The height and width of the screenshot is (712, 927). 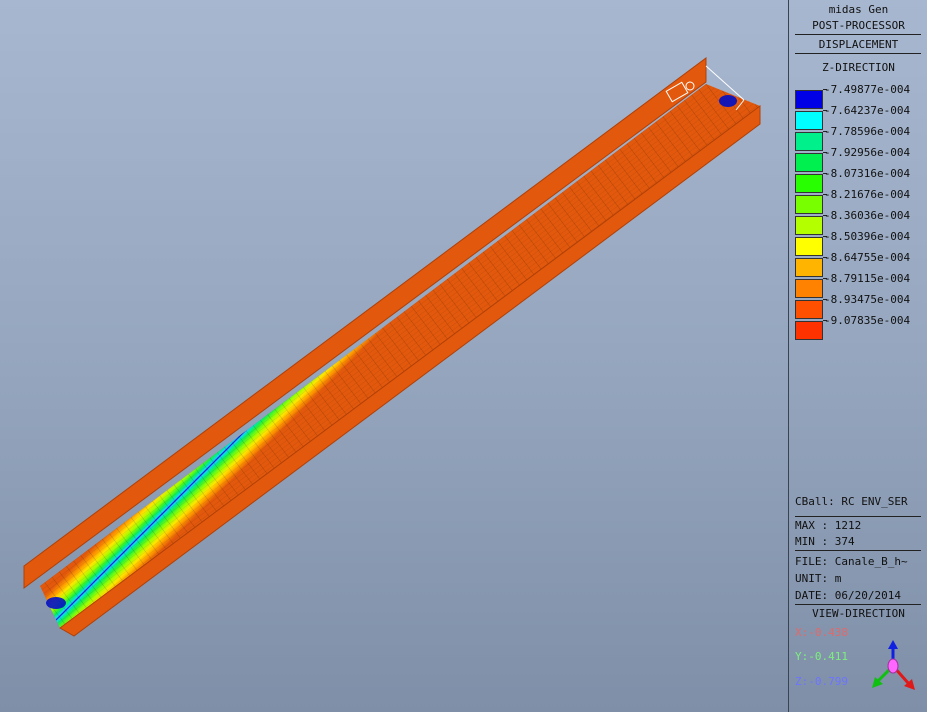 I want to click on legend-value: -8.07316e-004, so click(x=867, y=173).